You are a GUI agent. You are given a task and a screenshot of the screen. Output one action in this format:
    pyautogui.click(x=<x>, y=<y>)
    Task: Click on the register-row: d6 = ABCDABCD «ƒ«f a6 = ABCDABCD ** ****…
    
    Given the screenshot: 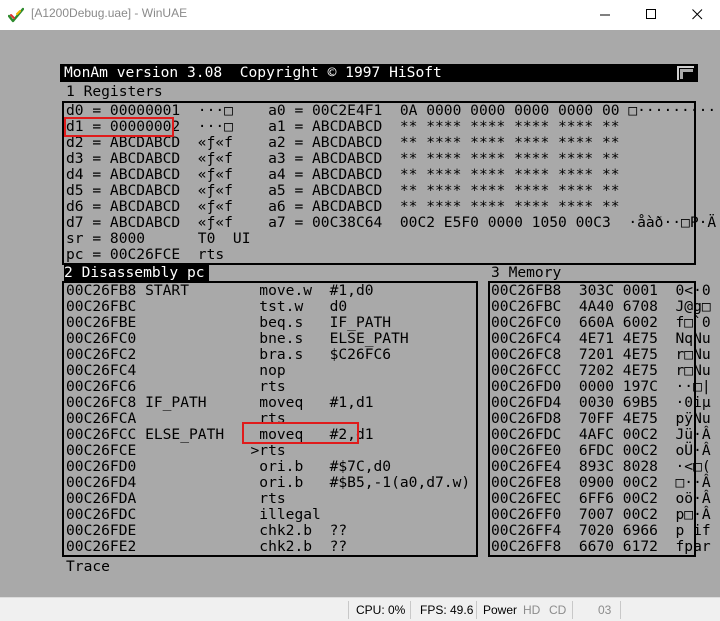 What is the action you would take?
    pyautogui.click(x=343, y=206)
    